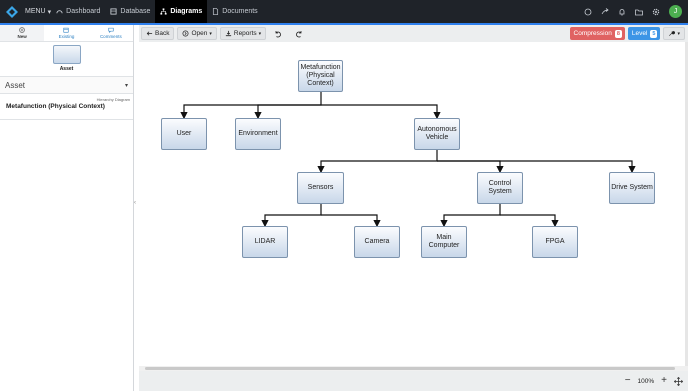 The height and width of the screenshot is (391, 688). Describe the element at coordinates (110, 36) in the screenshot. I see `tab-comments-label: Comments` at that location.